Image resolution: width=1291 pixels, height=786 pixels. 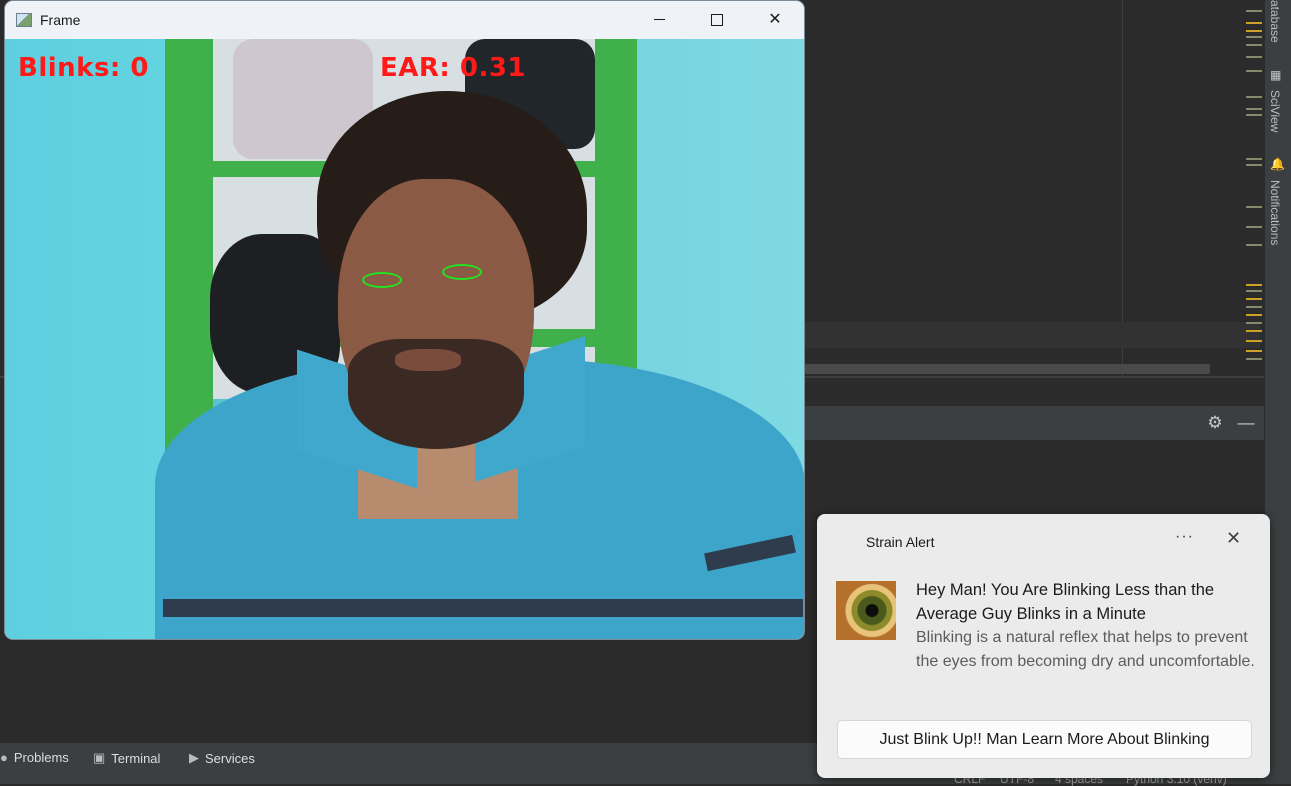 I want to click on more-options-icon: ···, so click(x=1184, y=537).